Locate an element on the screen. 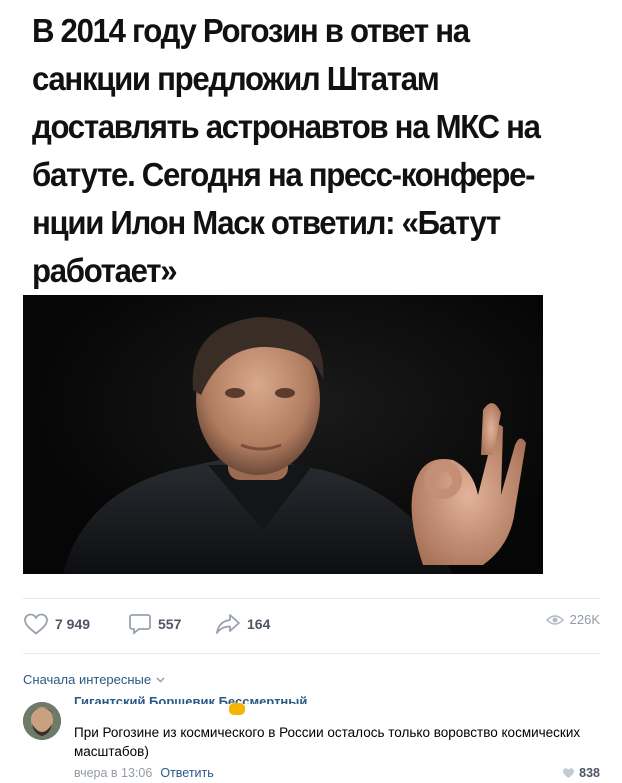  share-icon is located at coordinates (228, 624).